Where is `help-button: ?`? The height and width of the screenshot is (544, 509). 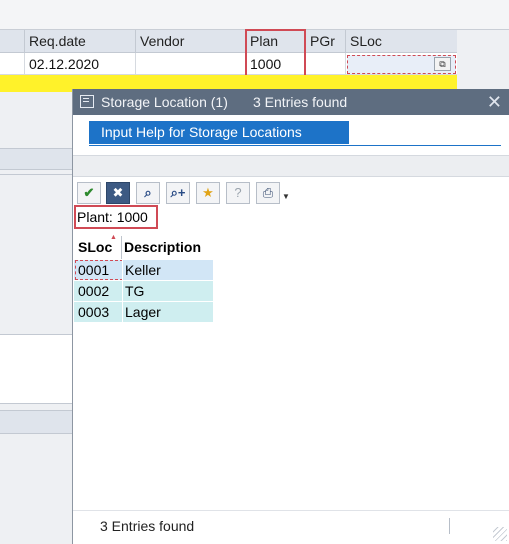
help-button: ? is located at coordinates (238, 193).